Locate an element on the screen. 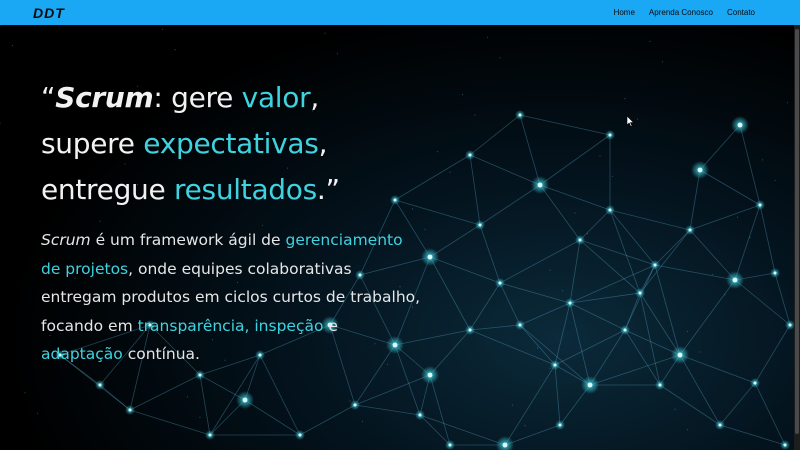 The image size is (800, 450). desc-accent-adaptacao: adaptação is located at coordinates (82, 354).